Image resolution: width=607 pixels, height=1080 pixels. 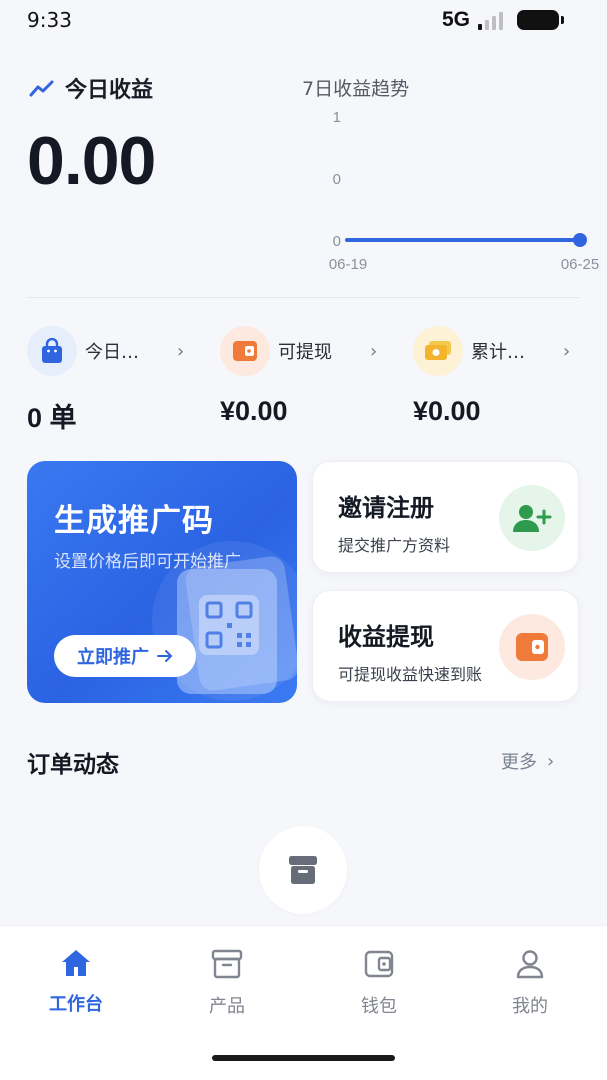 I want to click on tab-label: 工作台, so click(x=76, y=1004).